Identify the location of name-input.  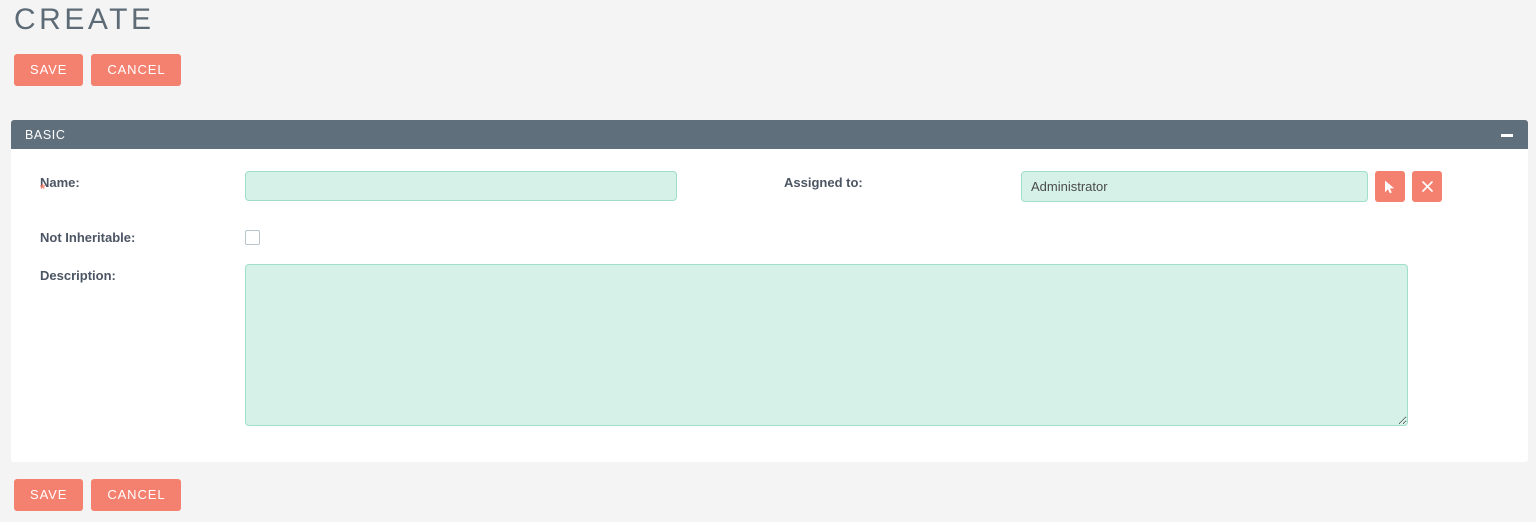
(461, 186).